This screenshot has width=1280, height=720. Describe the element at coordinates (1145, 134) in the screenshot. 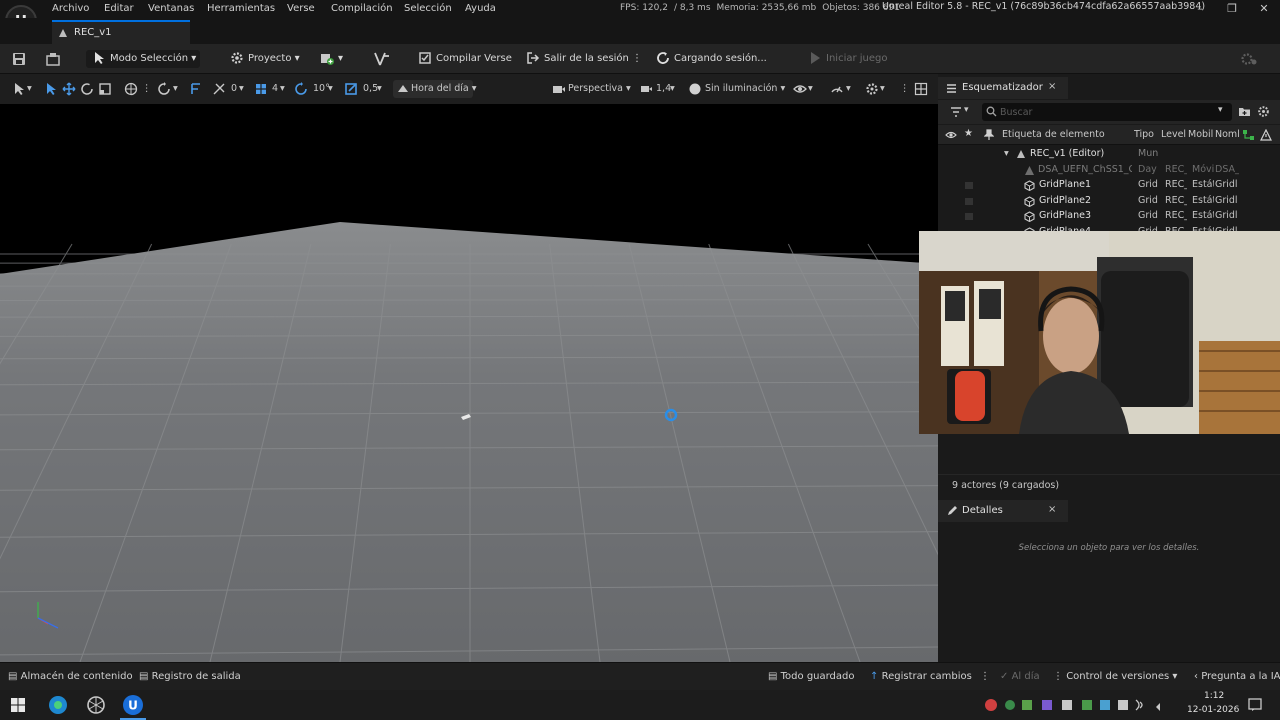

I see `column-type: Tipo` at that location.